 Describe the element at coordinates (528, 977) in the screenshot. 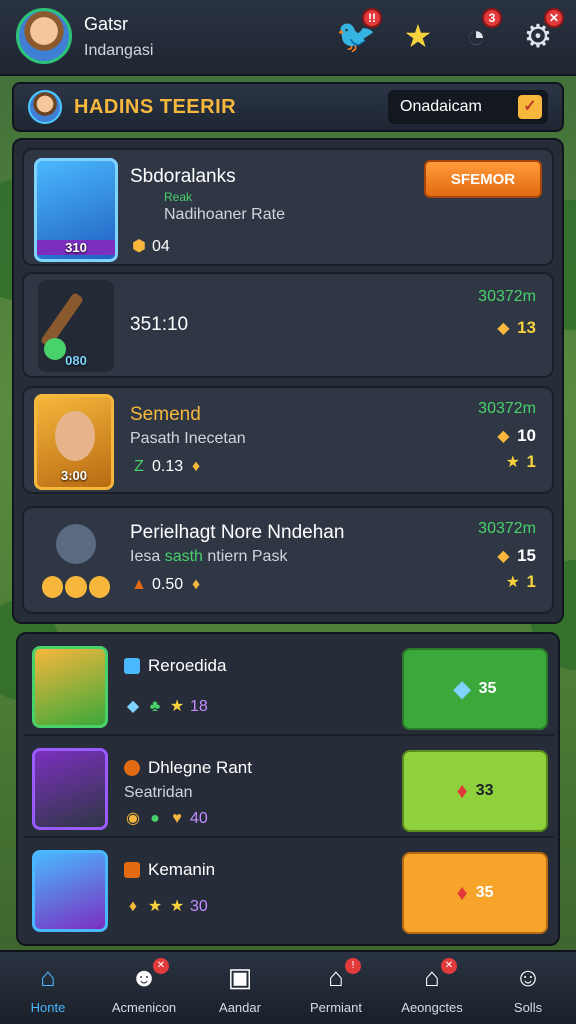

I see `person-icon: ☺` at that location.